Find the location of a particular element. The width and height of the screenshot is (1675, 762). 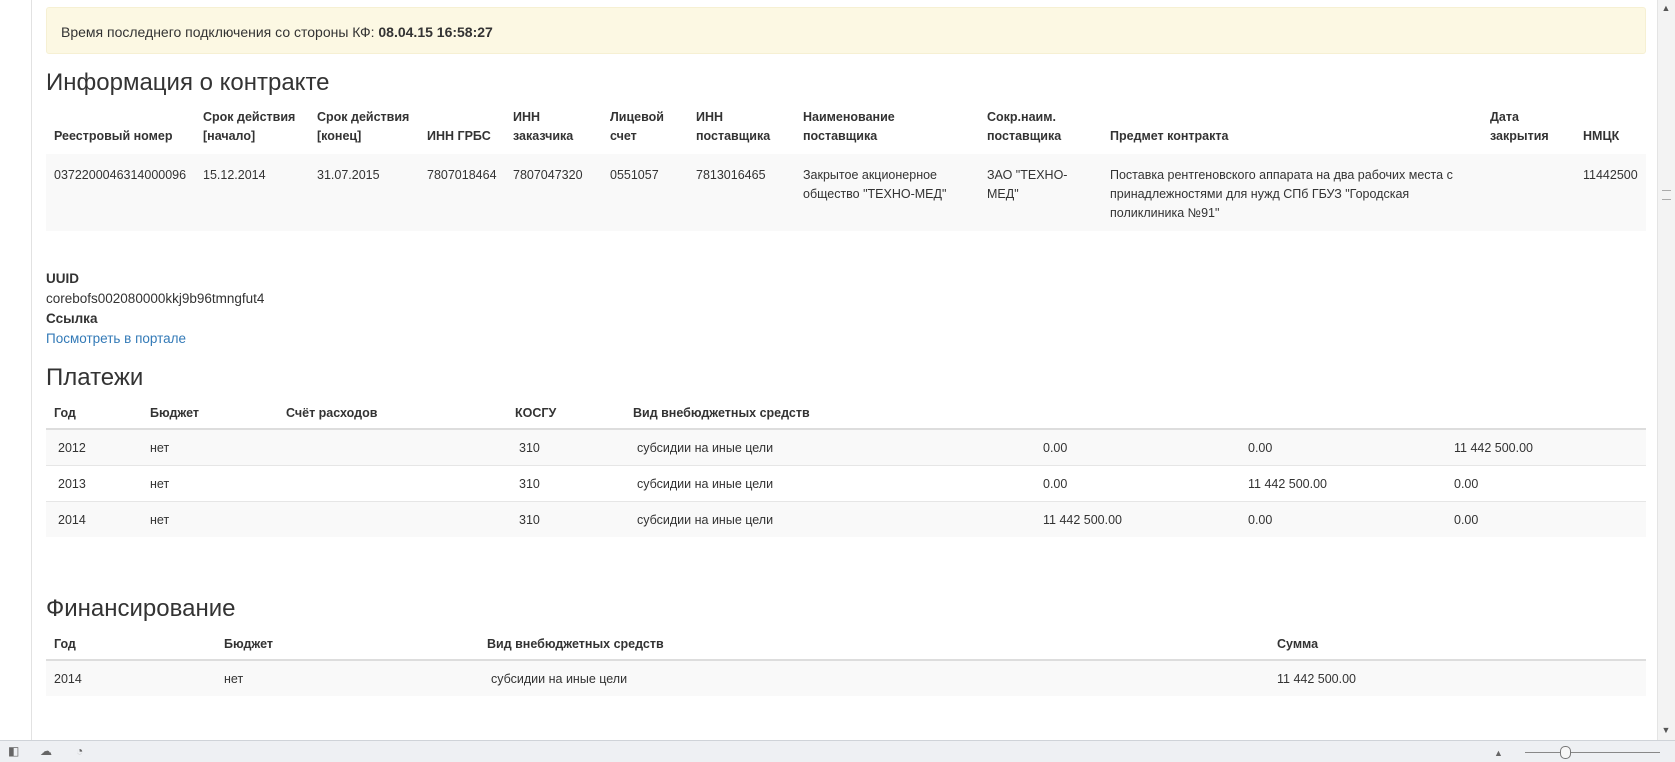

status-bar: ◧ ☁ ◔ ▲ is located at coordinates (837, 751).